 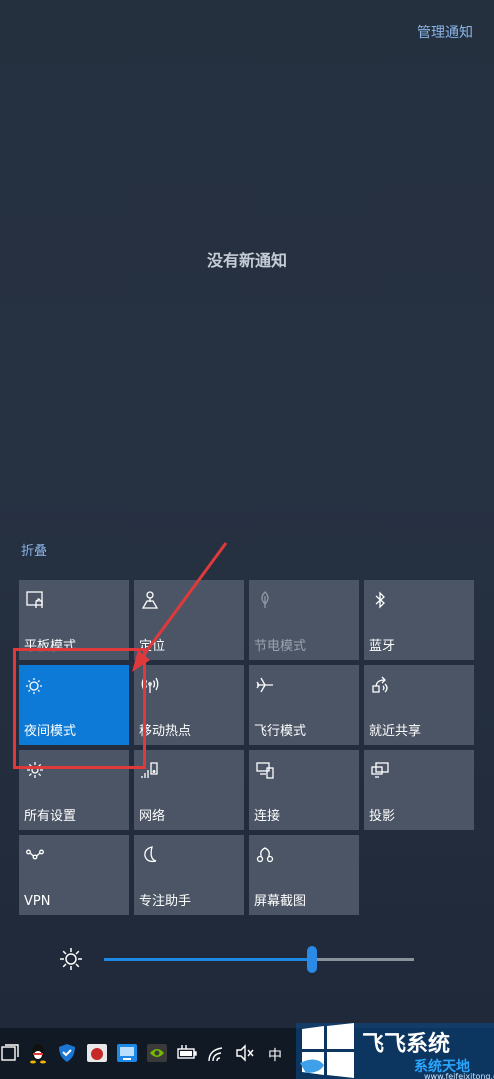 I want to click on tile-night-light: 夜间模式, so click(x=74, y=705).